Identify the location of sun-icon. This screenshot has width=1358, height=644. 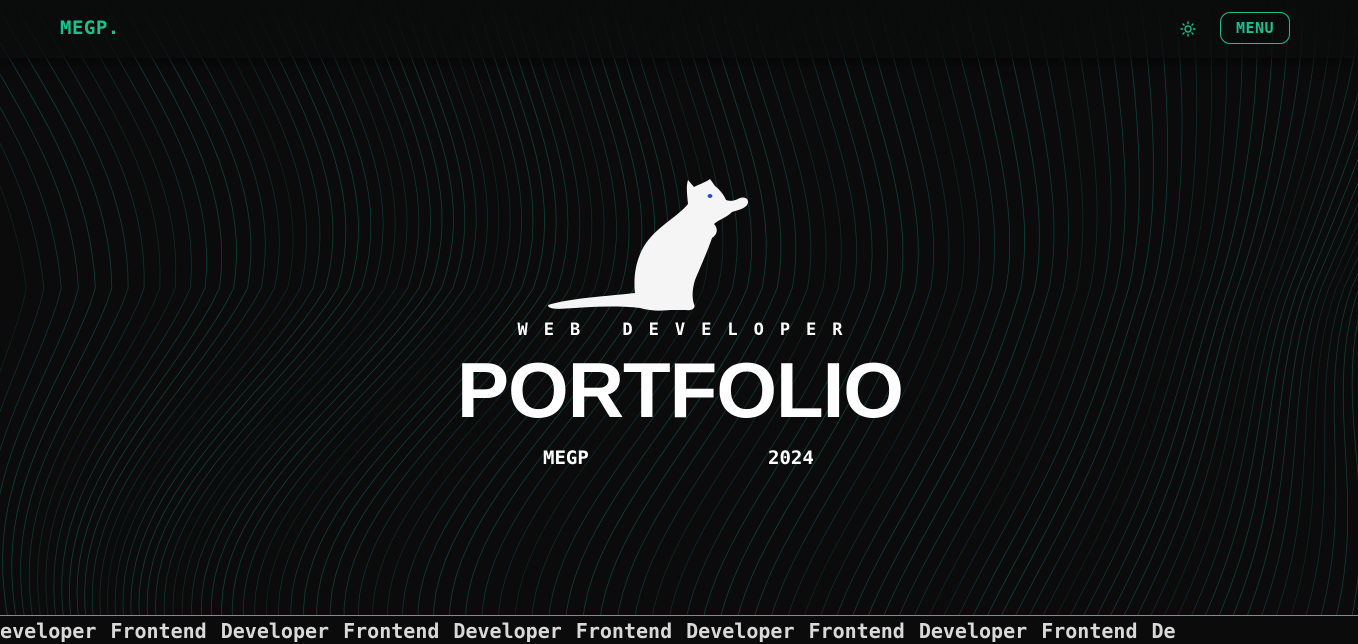
(1188, 29).